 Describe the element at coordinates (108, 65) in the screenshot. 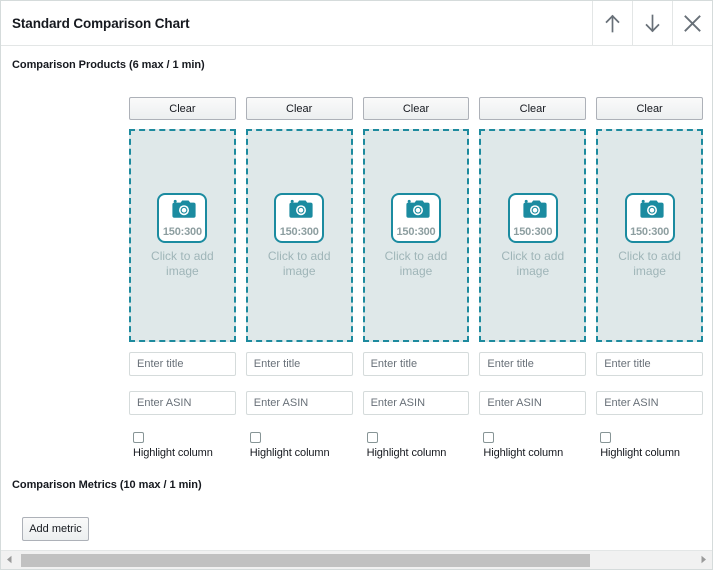

I see `comparison-products-label: Comparison Products (6 max / 1 min)` at that location.